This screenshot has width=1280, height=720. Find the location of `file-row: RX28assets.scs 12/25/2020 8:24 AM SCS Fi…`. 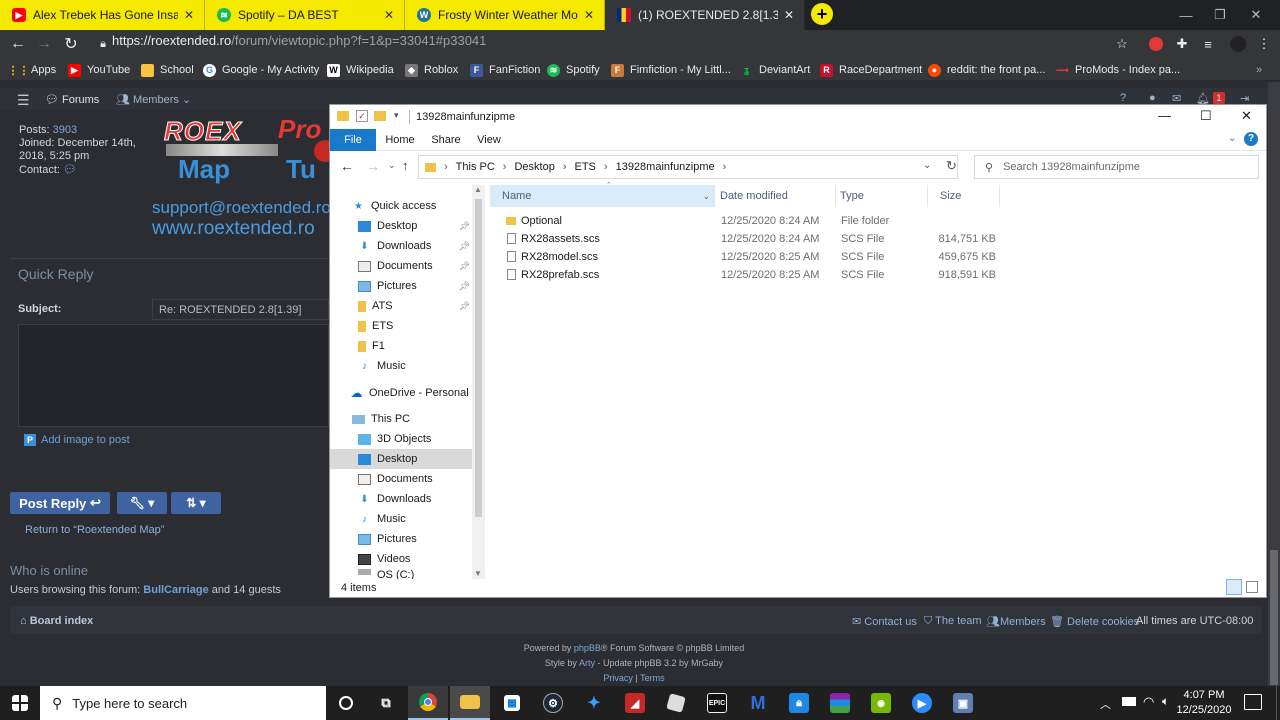

file-row: RX28assets.scs 12/25/2020 8:24 AM SCS Fi… is located at coordinates (750, 240).